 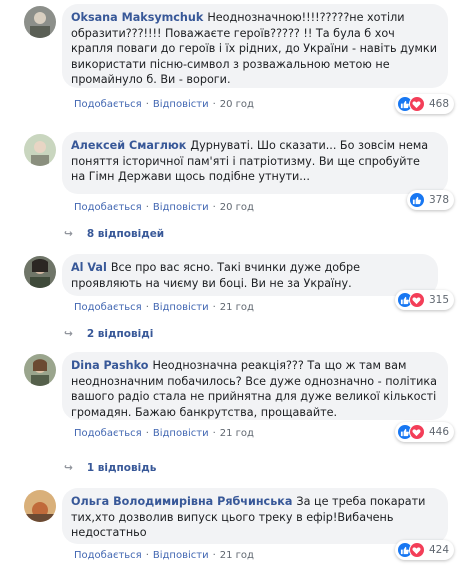 I want to click on reaction-summary: 446, so click(x=424, y=432).